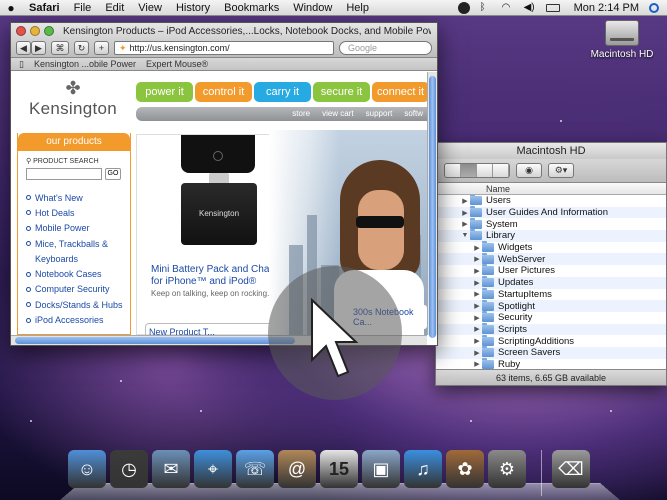  What do you see at coordinates (38, 47) in the screenshot?
I see `forward-button: ▶` at bounding box center [38, 47].